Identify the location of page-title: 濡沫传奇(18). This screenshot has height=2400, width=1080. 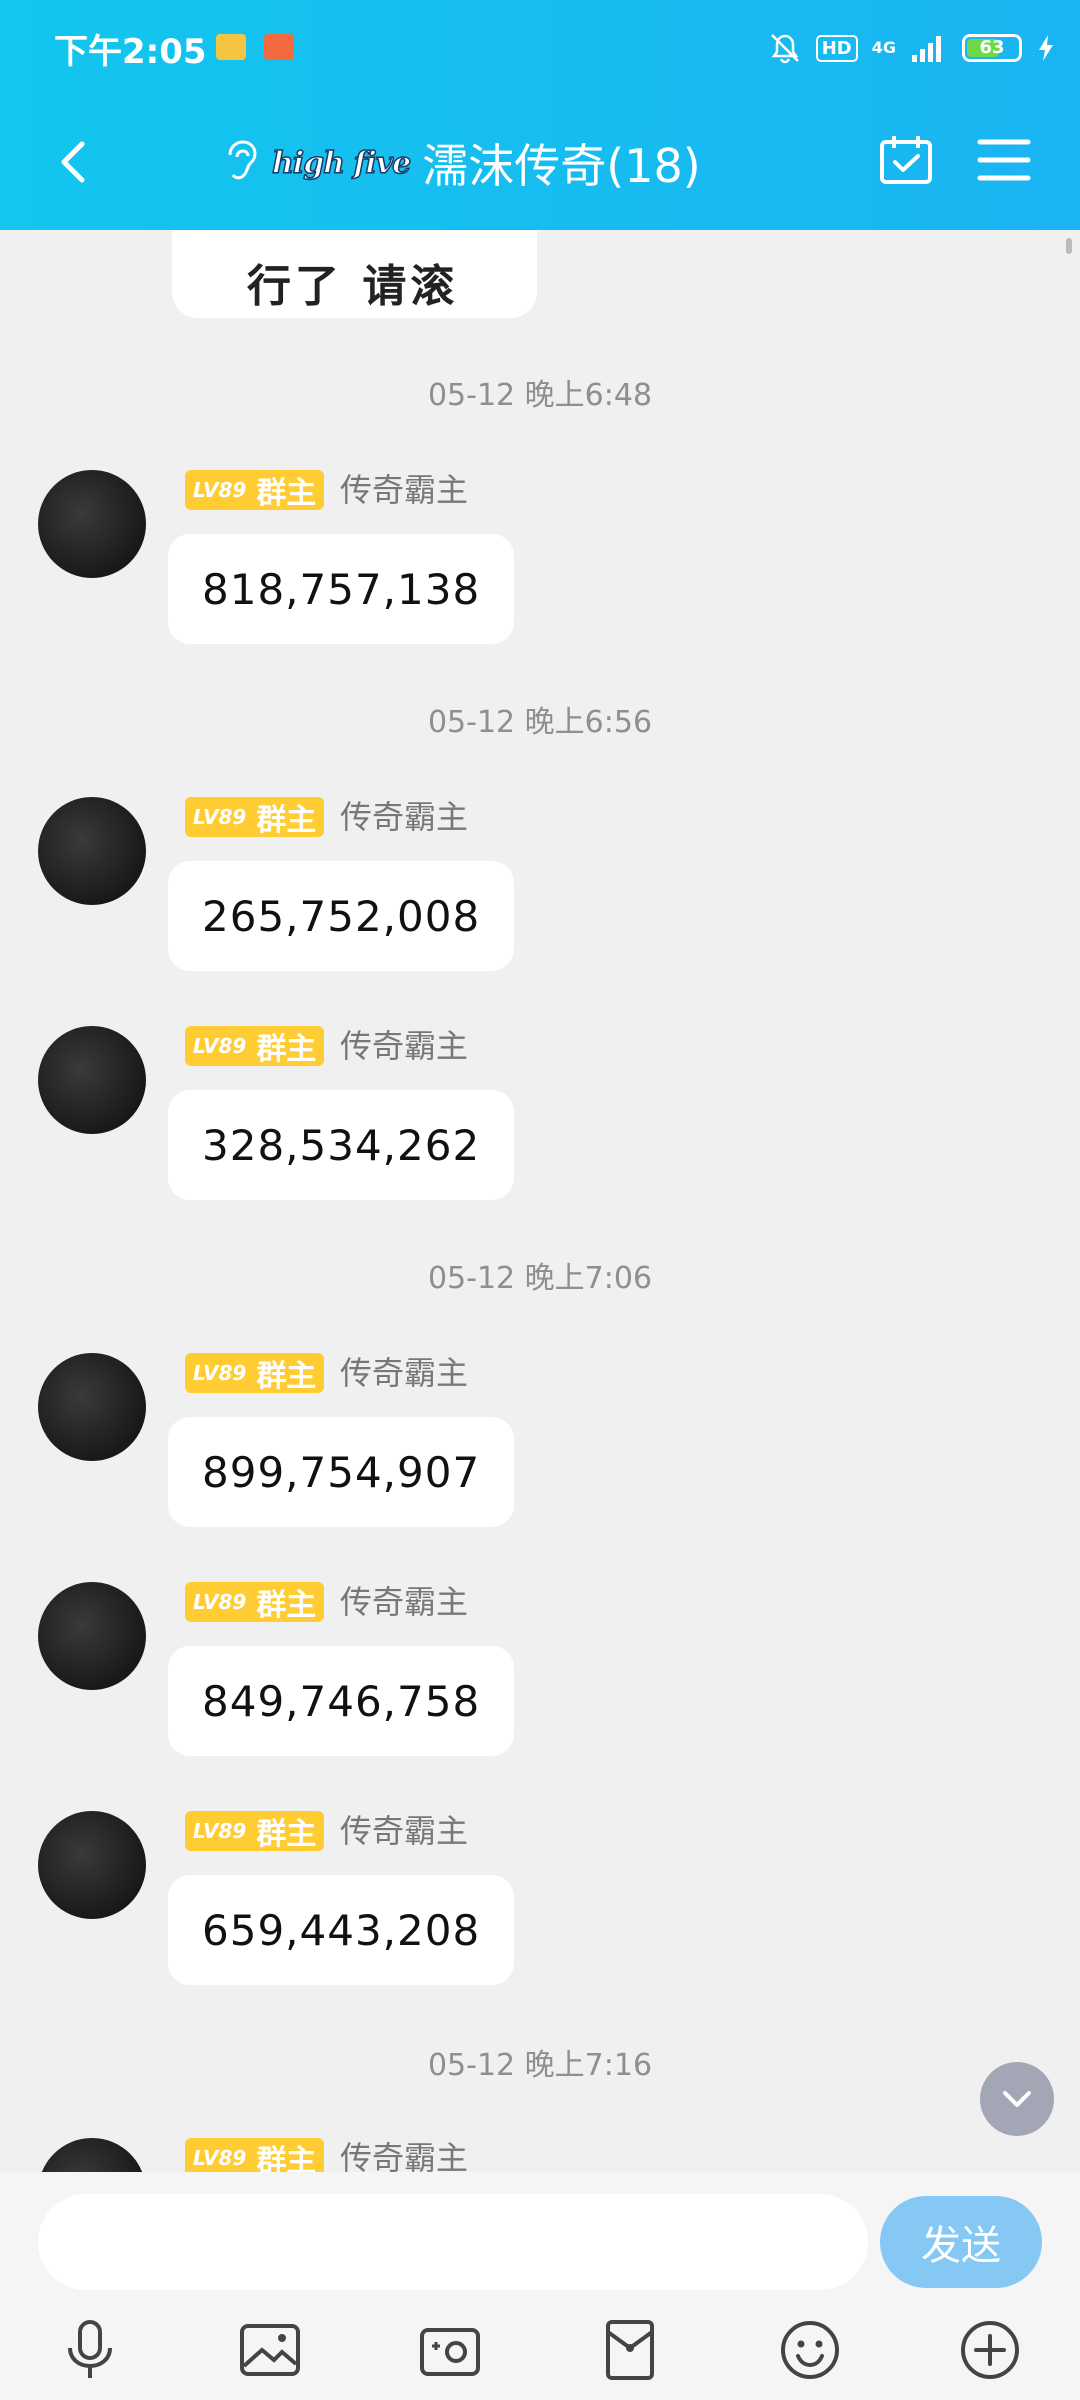
(561, 166).